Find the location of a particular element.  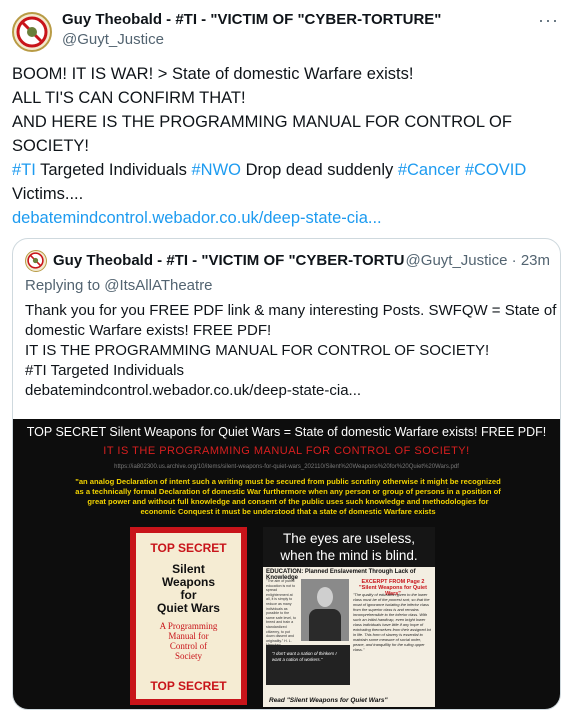

replying-to: Replying to @ItsAllATheatre is located at coordinates (119, 285).